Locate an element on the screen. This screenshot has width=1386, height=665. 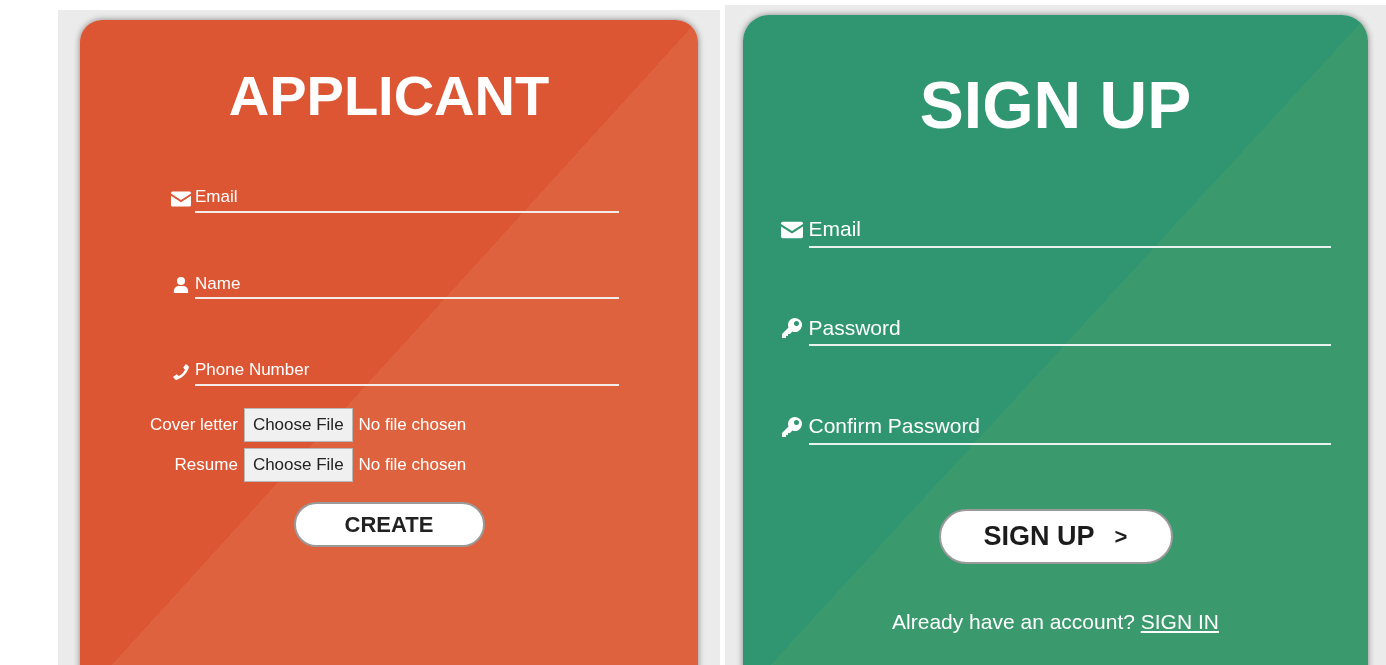
person-icon is located at coordinates (181, 285).